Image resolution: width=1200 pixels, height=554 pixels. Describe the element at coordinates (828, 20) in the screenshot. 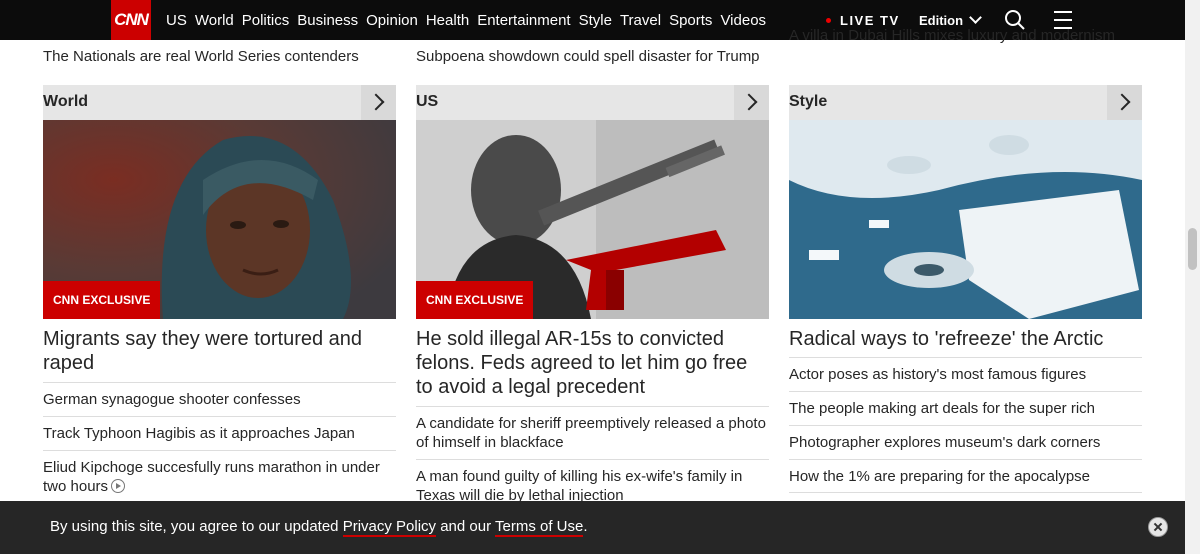

I see `live-dot-icon` at that location.